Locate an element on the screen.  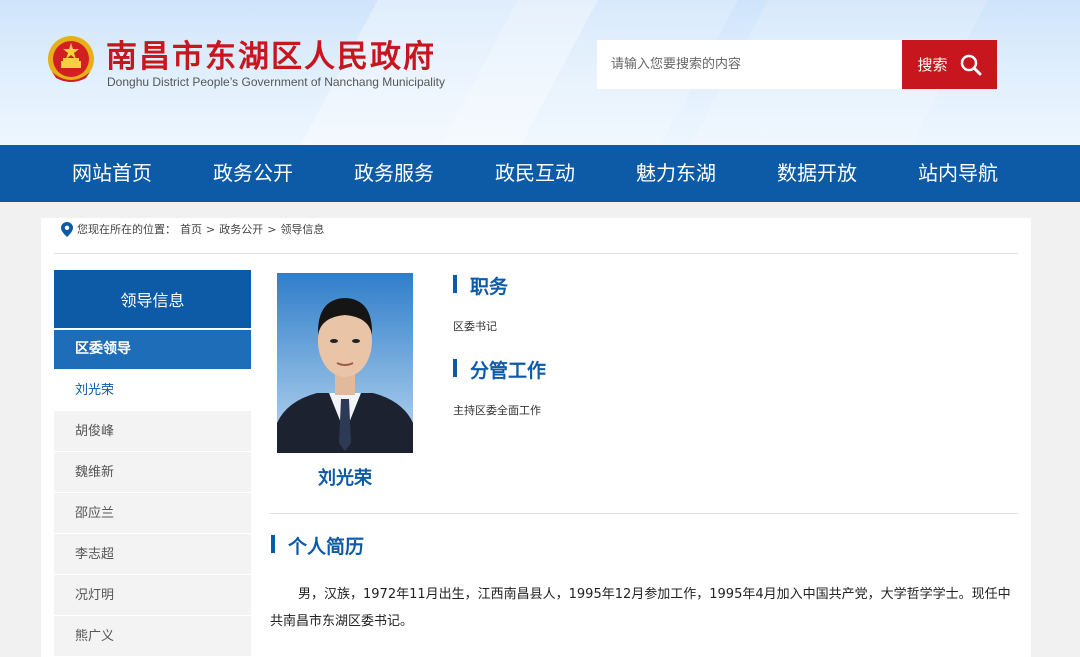
breadcrumb: 您现在所在的位置： 首页 > 政务公开 > 领导信息 is located at coordinates (192, 229).